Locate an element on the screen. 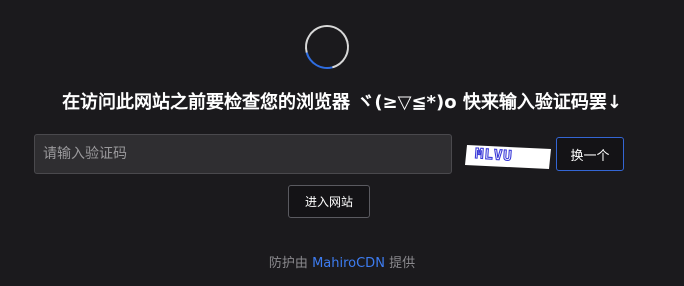  enter-site-button: 进入网站 is located at coordinates (329, 201).